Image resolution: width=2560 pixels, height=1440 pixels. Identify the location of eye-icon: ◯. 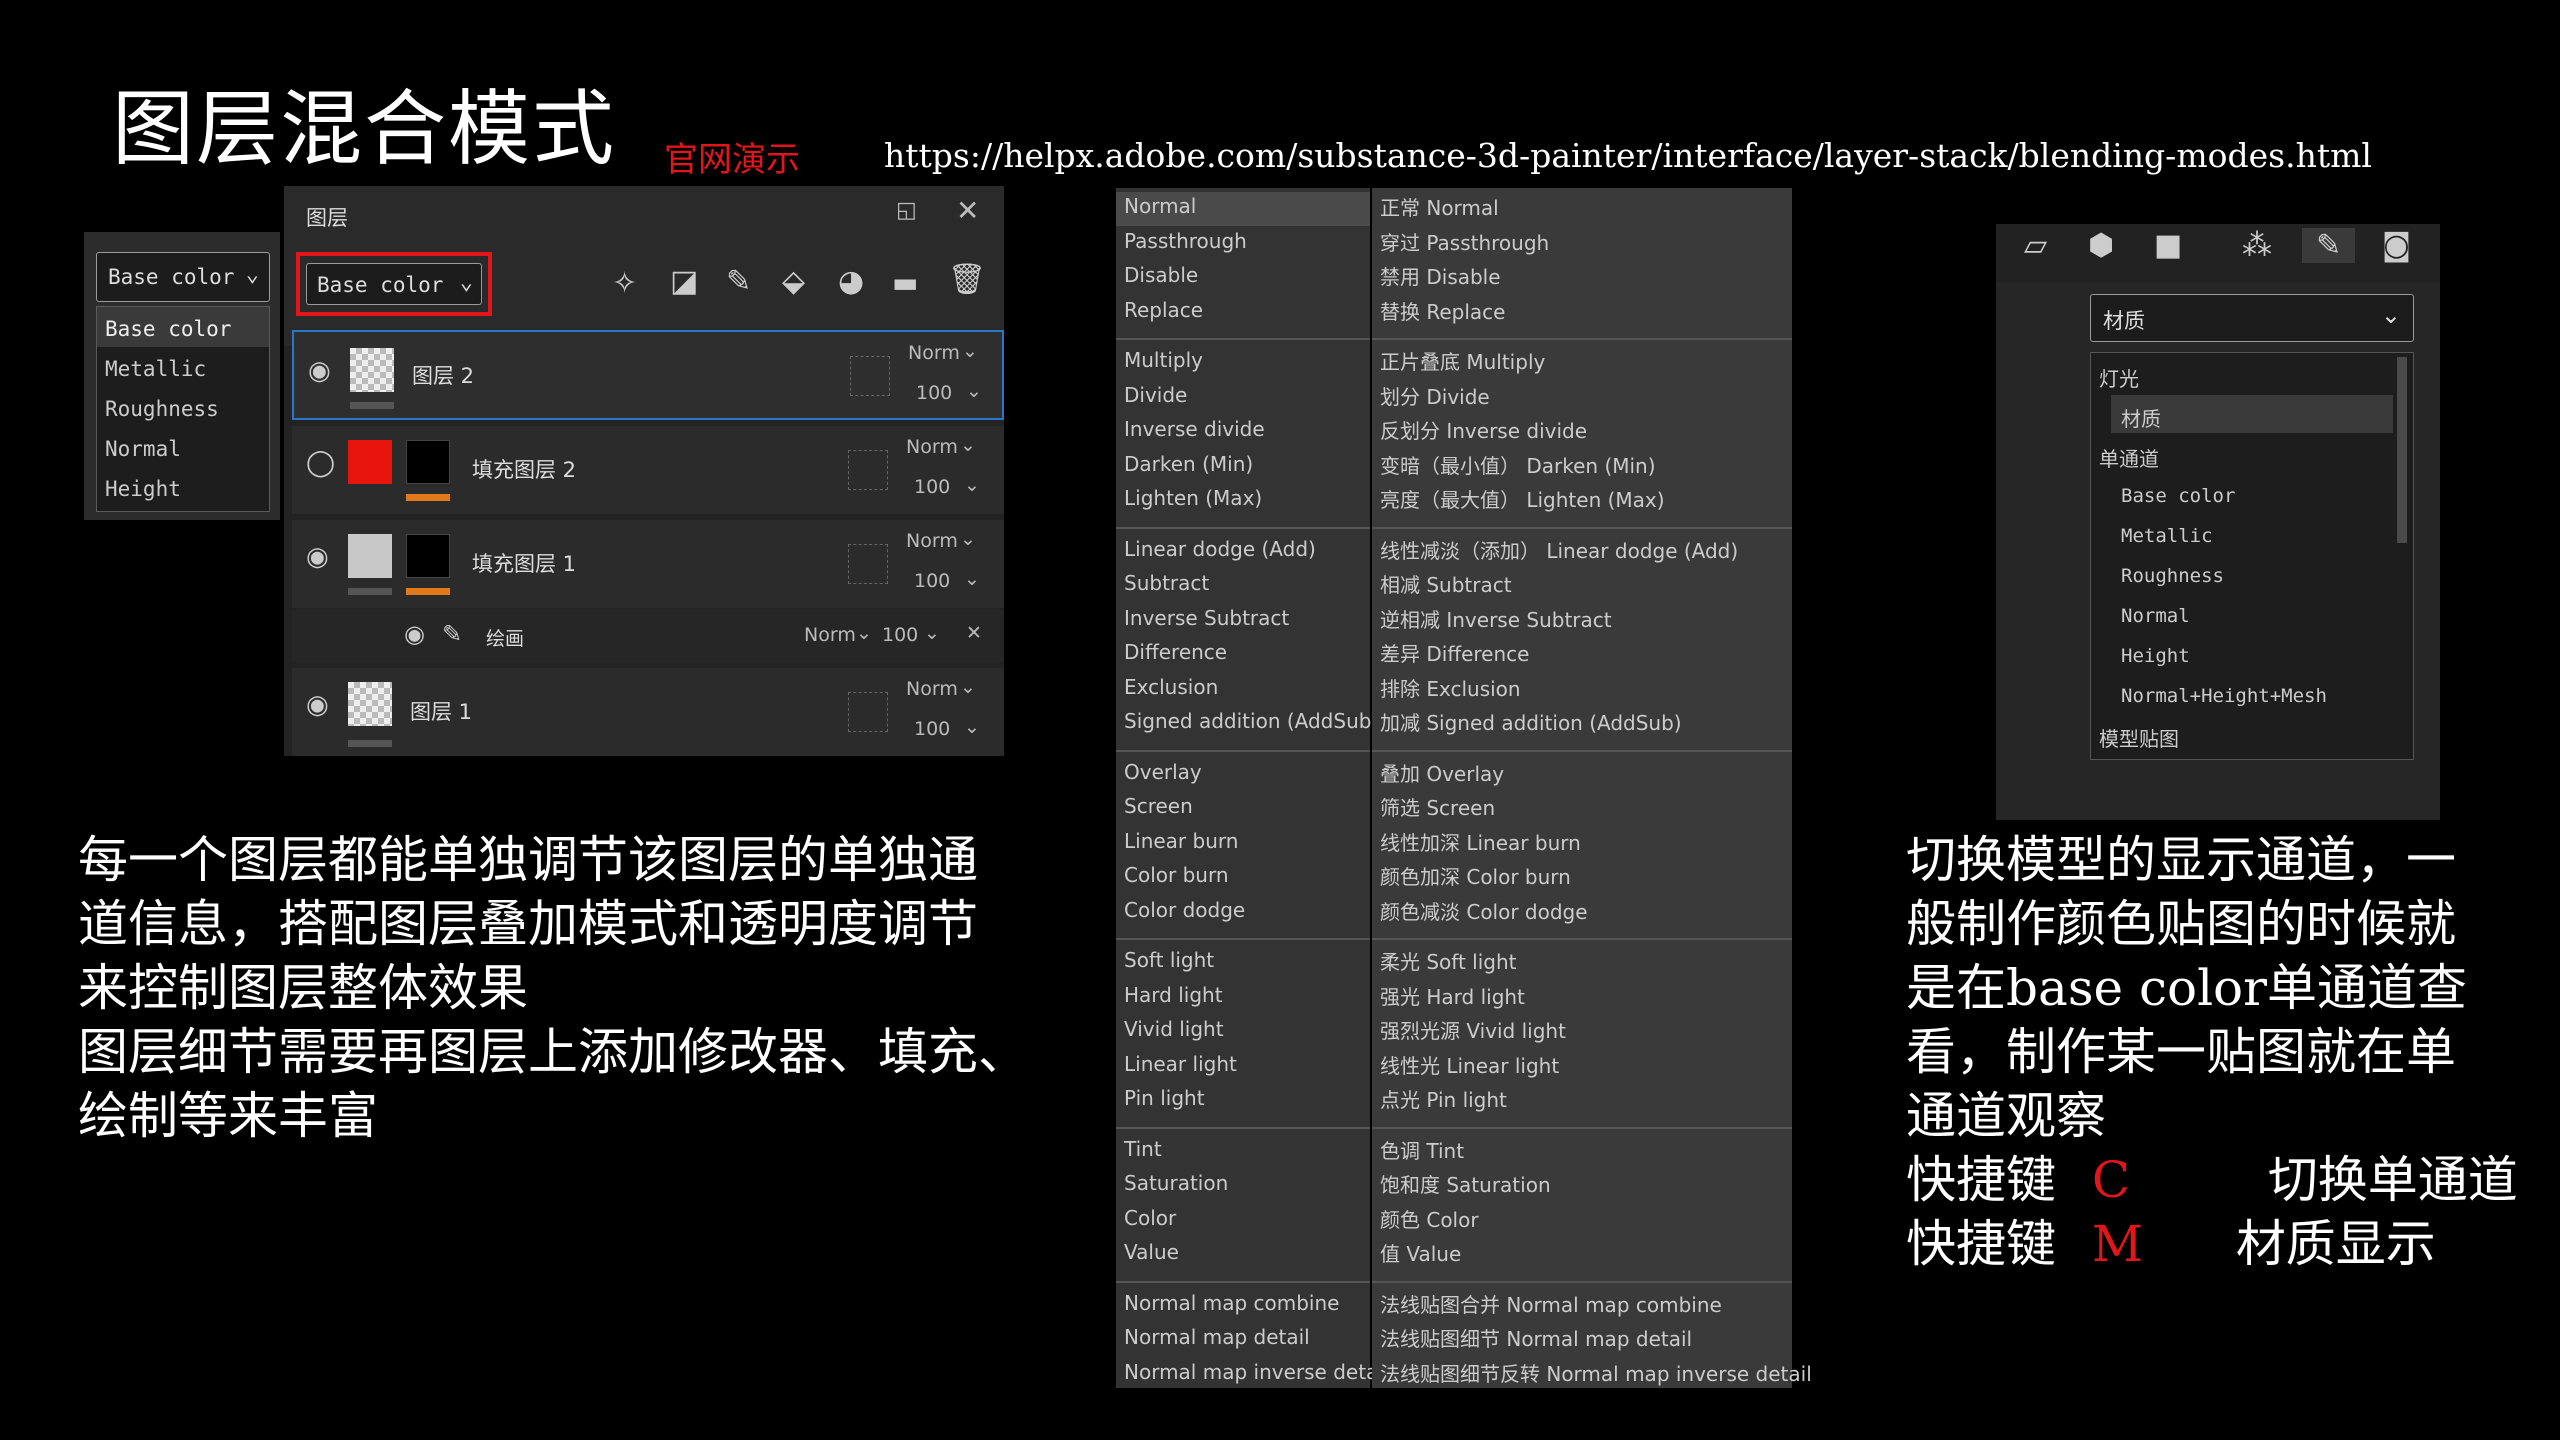
(320, 463).